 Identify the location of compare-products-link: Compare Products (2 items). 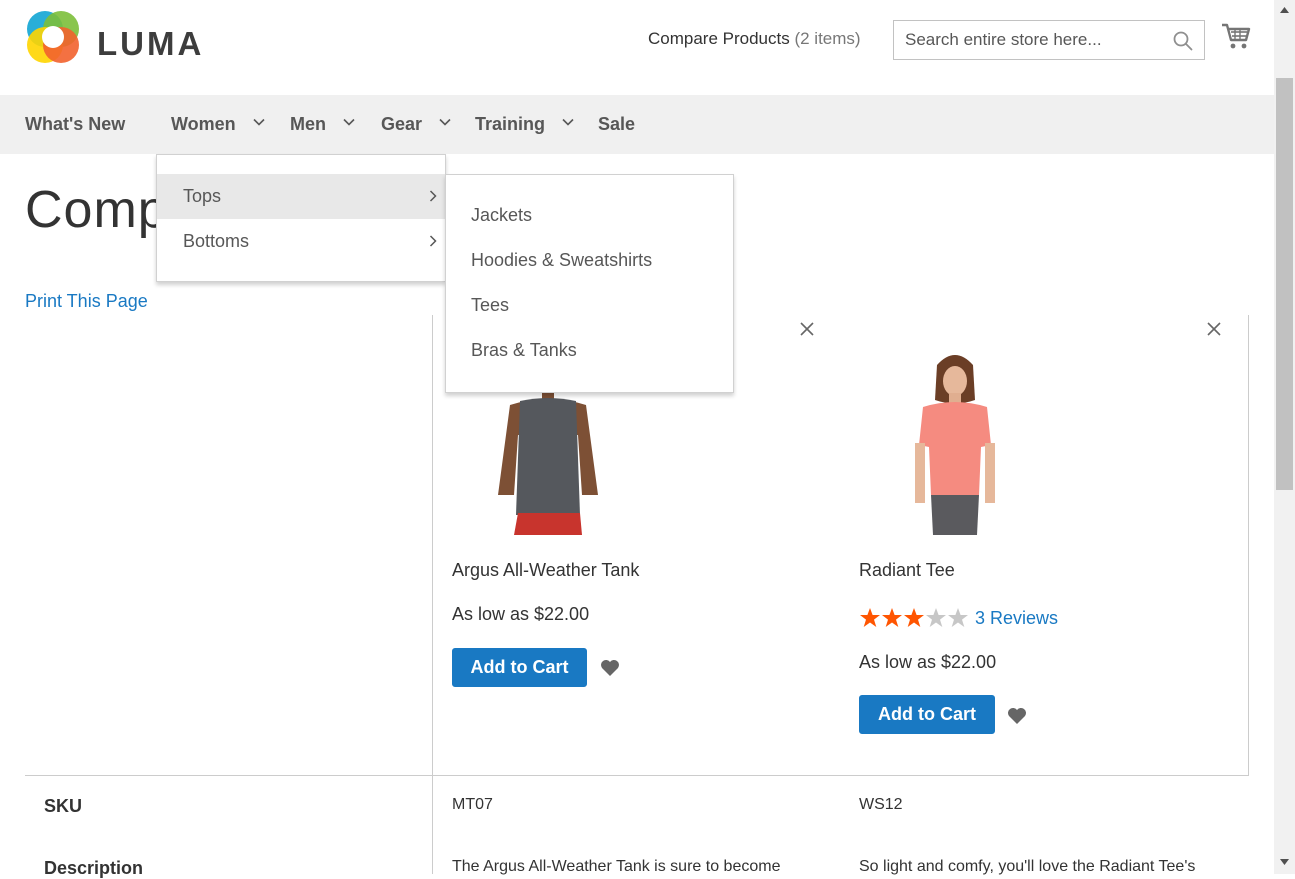
(754, 39).